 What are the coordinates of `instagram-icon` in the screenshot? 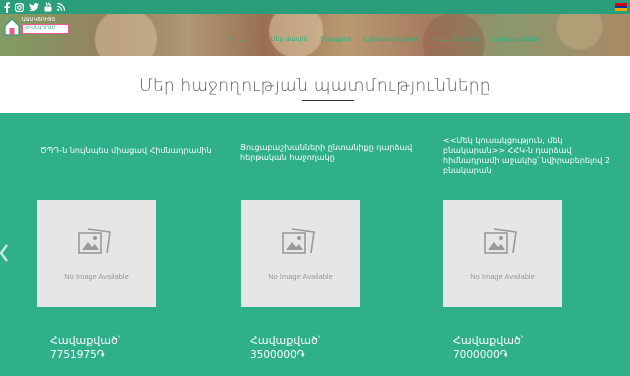 It's located at (19, 7).